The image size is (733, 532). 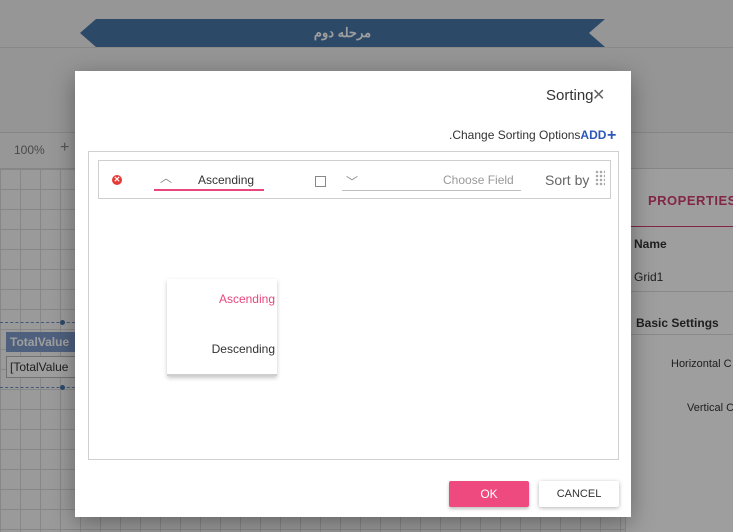 I want to click on sort-order-select: ︿ Ascending, so click(x=209, y=181).